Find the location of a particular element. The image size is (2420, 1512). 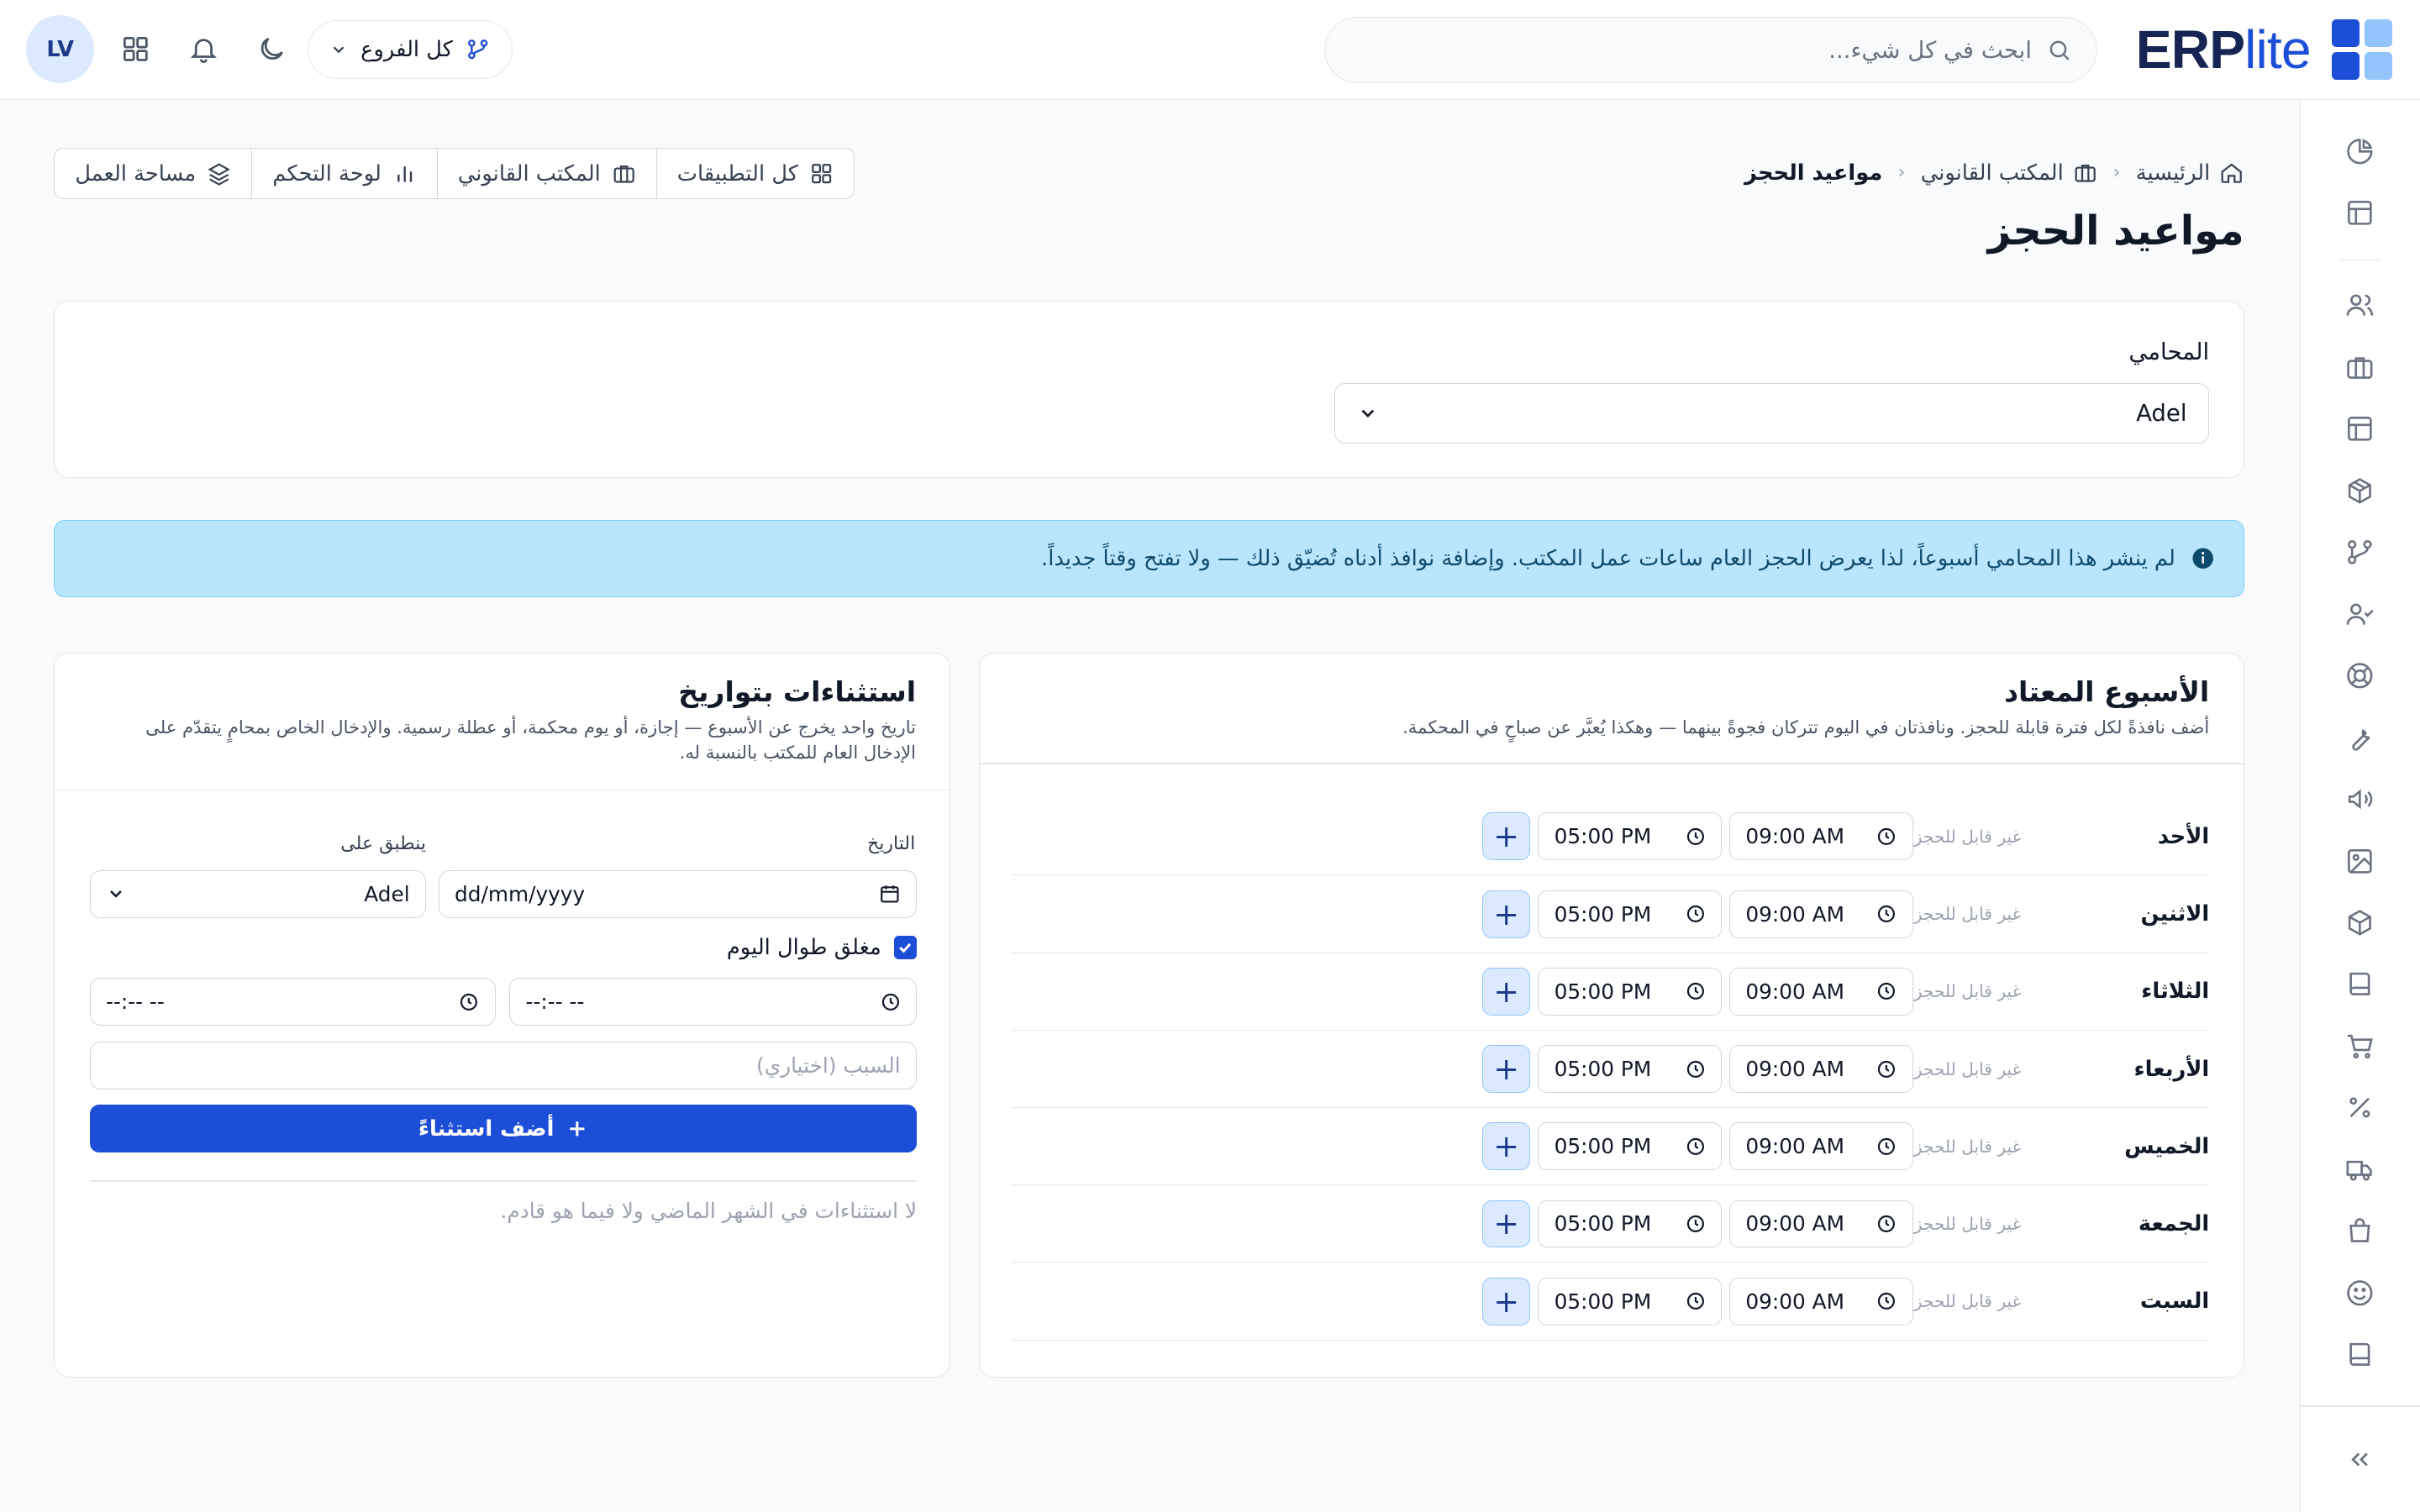

rail-item-store is located at coordinates (2359, 1230).